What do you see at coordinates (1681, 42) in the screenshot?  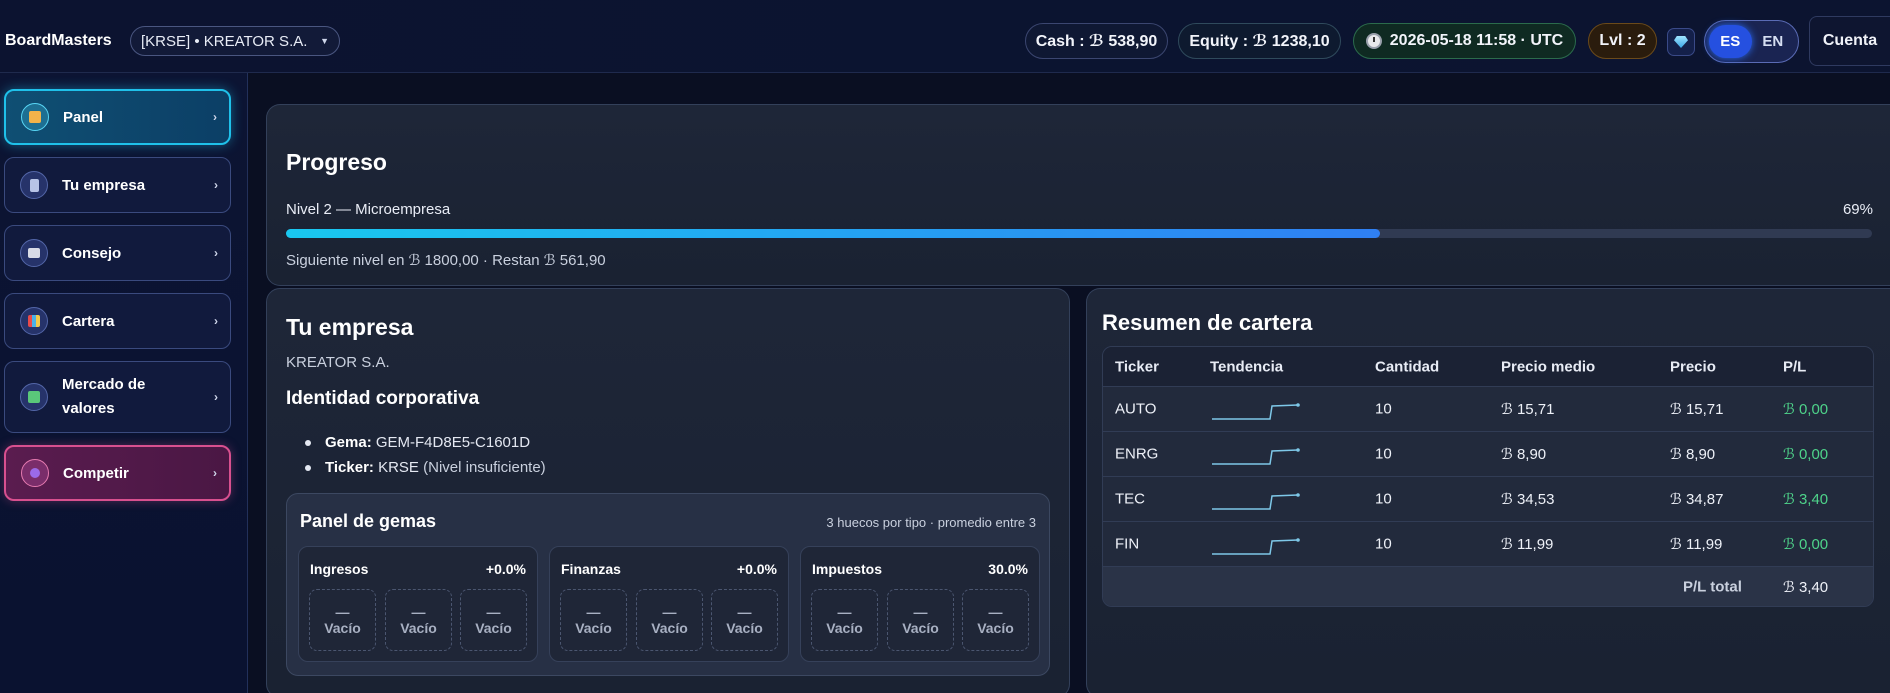 I see `gem-button` at bounding box center [1681, 42].